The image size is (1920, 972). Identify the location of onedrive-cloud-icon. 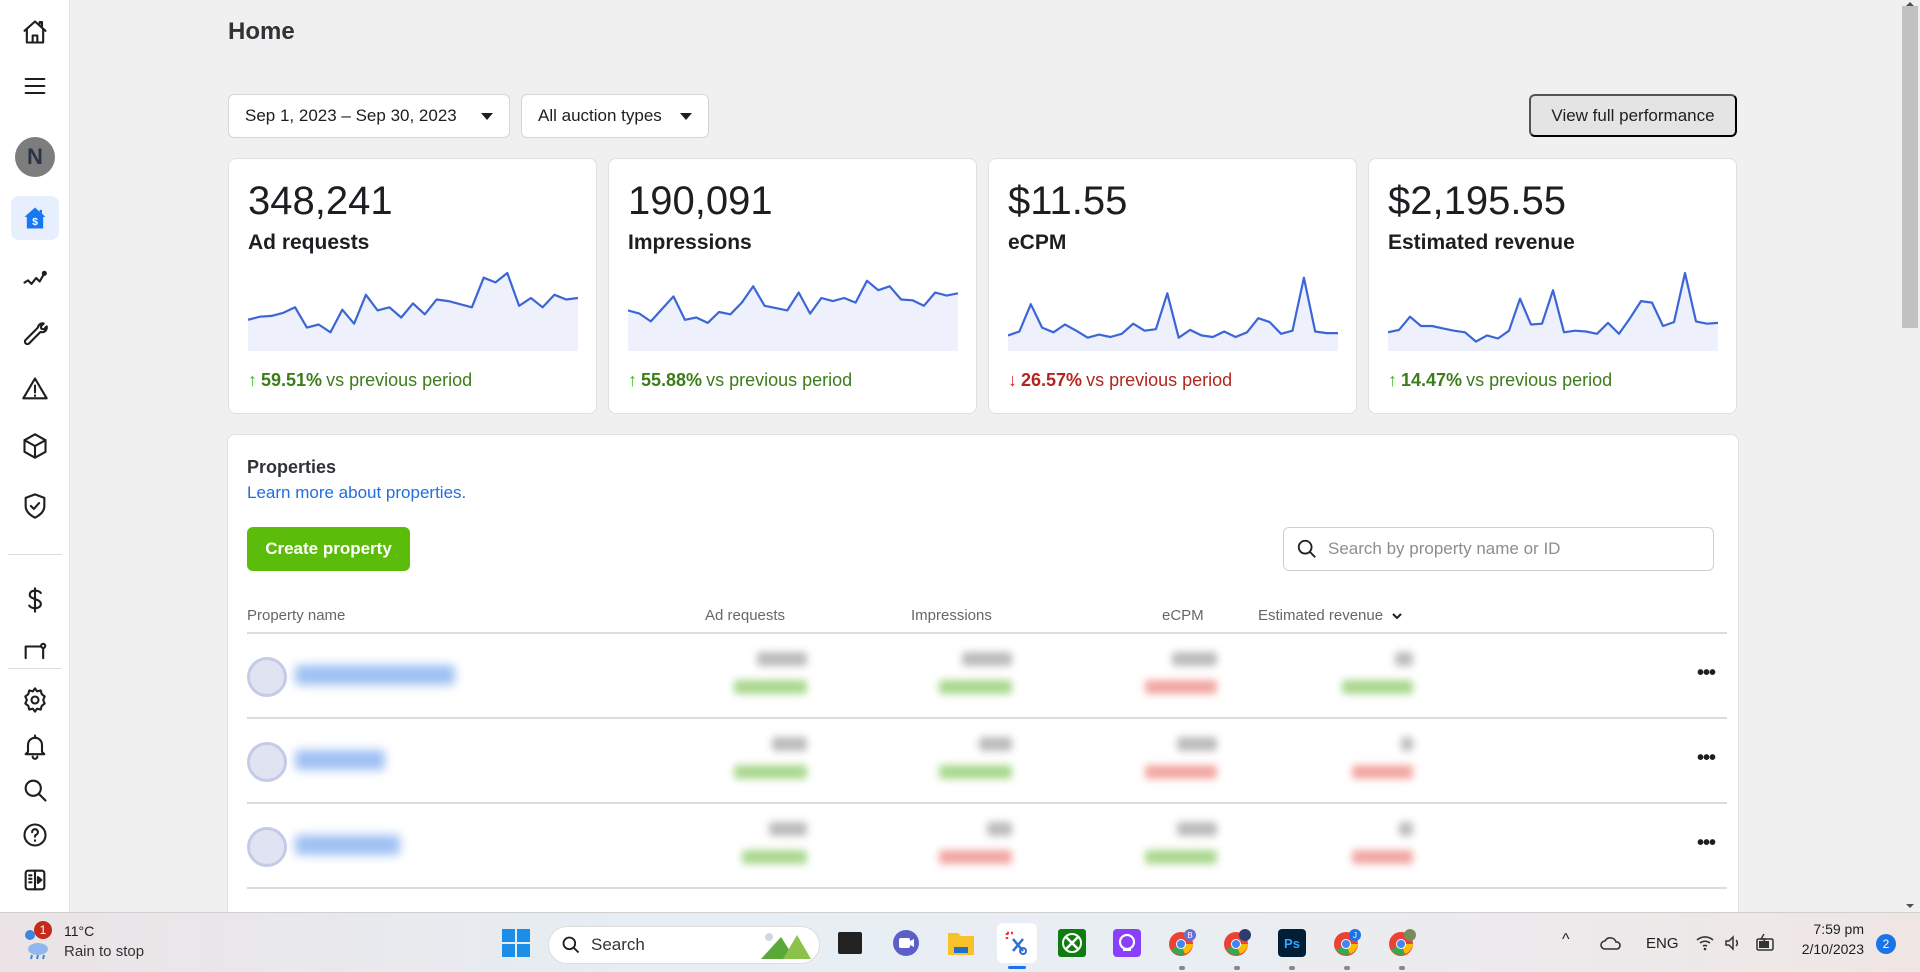
(1611, 943).